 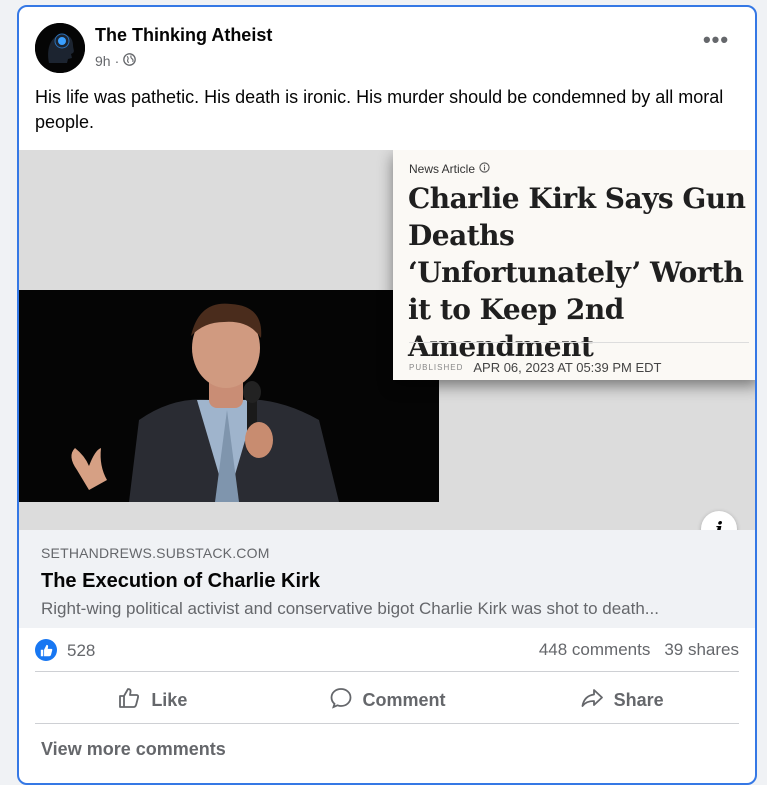 What do you see at coordinates (133, 749) in the screenshot?
I see `view-more-comments-link: View more comments` at bounding box center [133, 749].